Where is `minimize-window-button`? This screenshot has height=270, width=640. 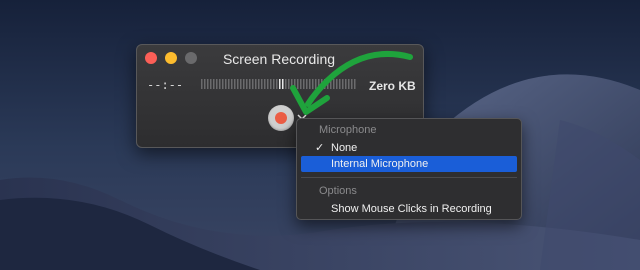 minimize-window-button is located at coordinates (171, 58).